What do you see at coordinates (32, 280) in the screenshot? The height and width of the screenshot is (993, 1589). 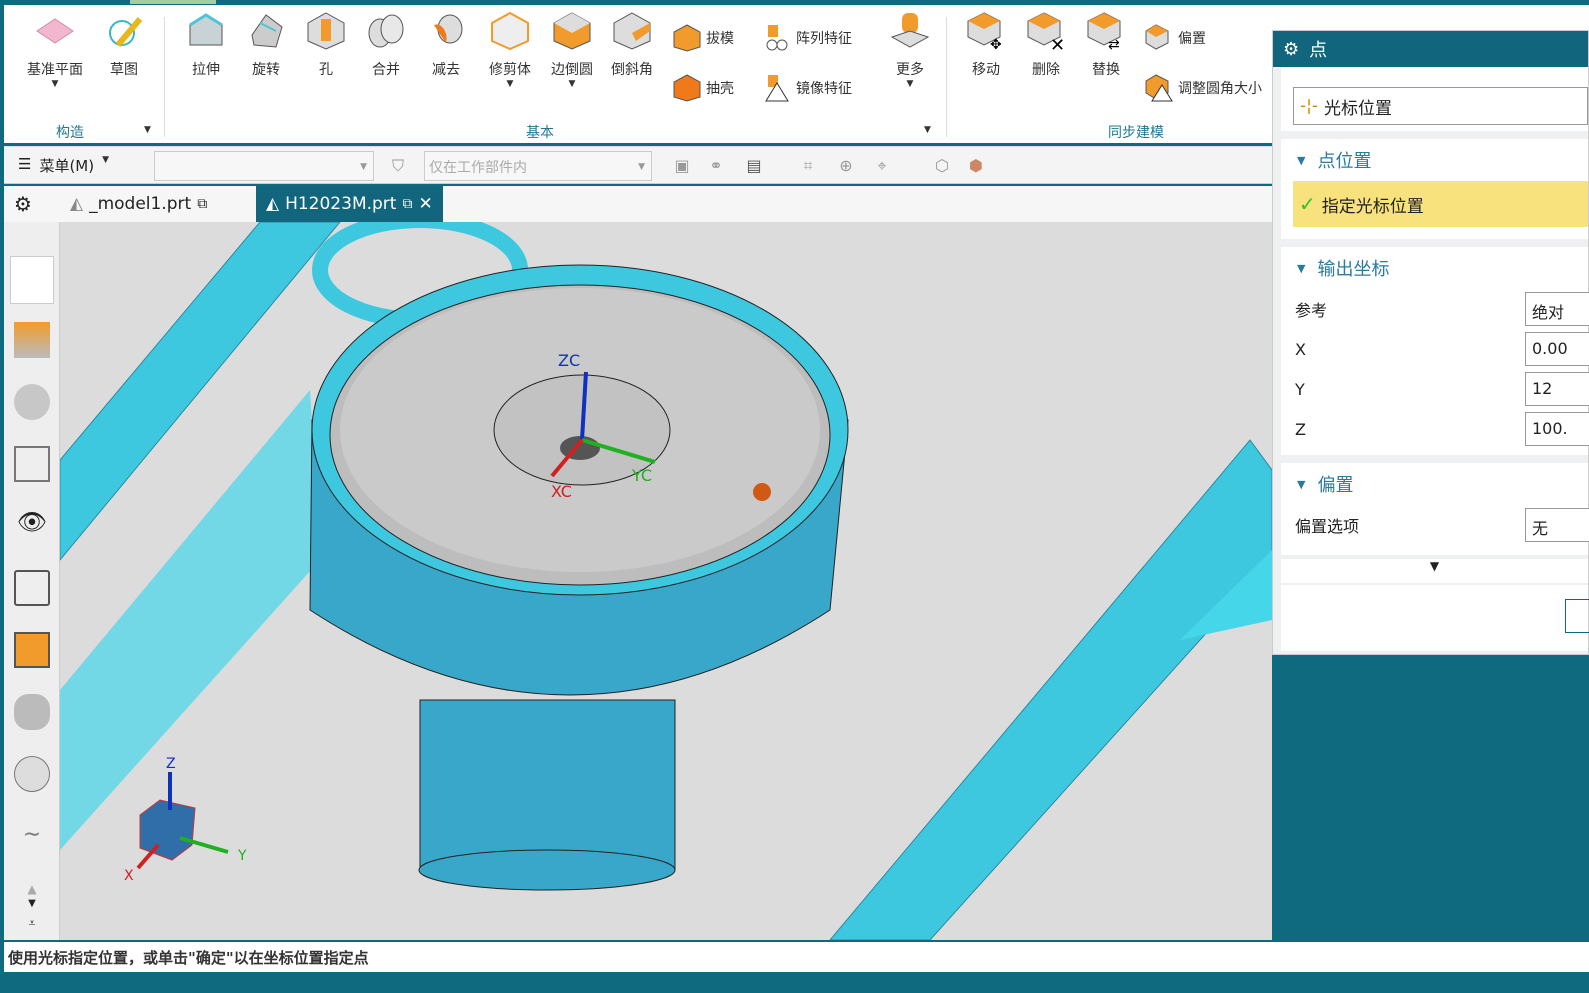 I see `part-navigator-icon` at bounding box center [32, 280].